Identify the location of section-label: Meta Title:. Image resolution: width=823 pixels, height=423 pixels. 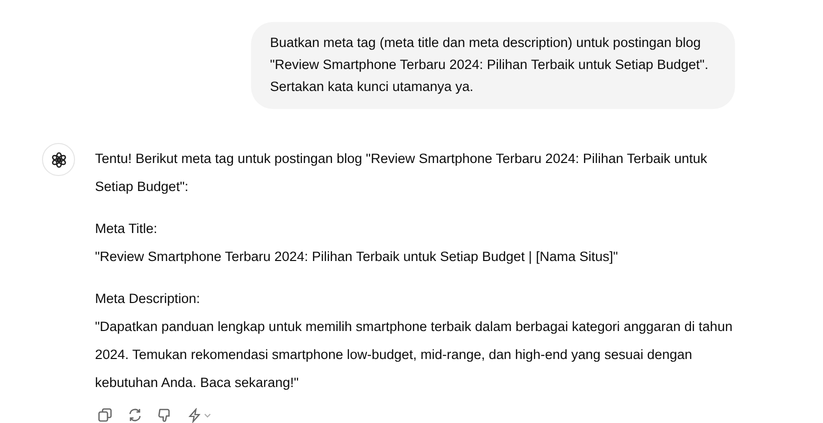
(126, 229).